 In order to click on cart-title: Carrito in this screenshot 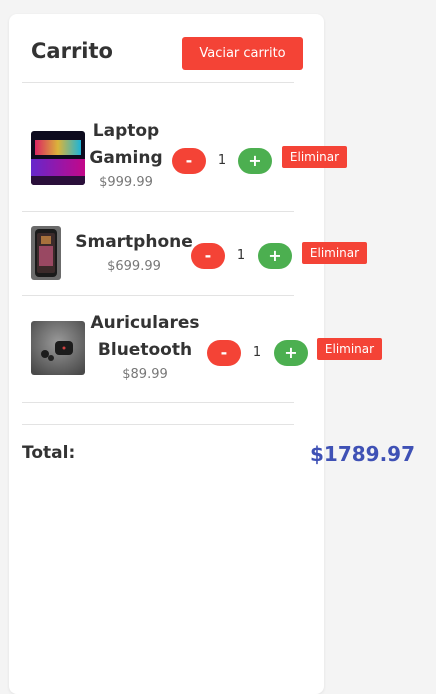, I will do `click(72, 51)`.